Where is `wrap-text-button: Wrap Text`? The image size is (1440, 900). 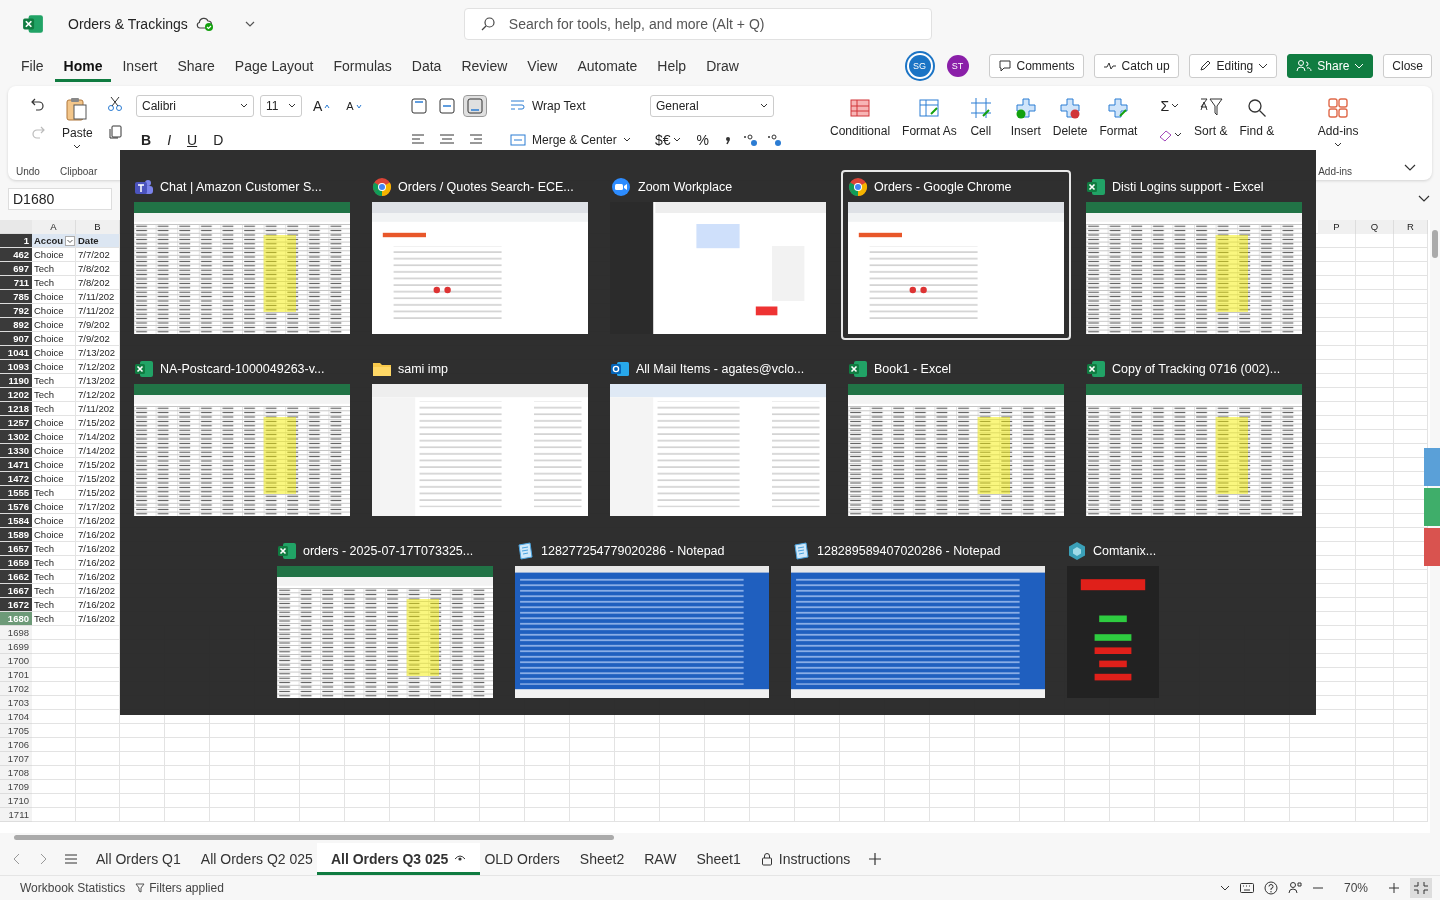
wrap-text-button: Wrap Text is located at coordinates (548, 106).